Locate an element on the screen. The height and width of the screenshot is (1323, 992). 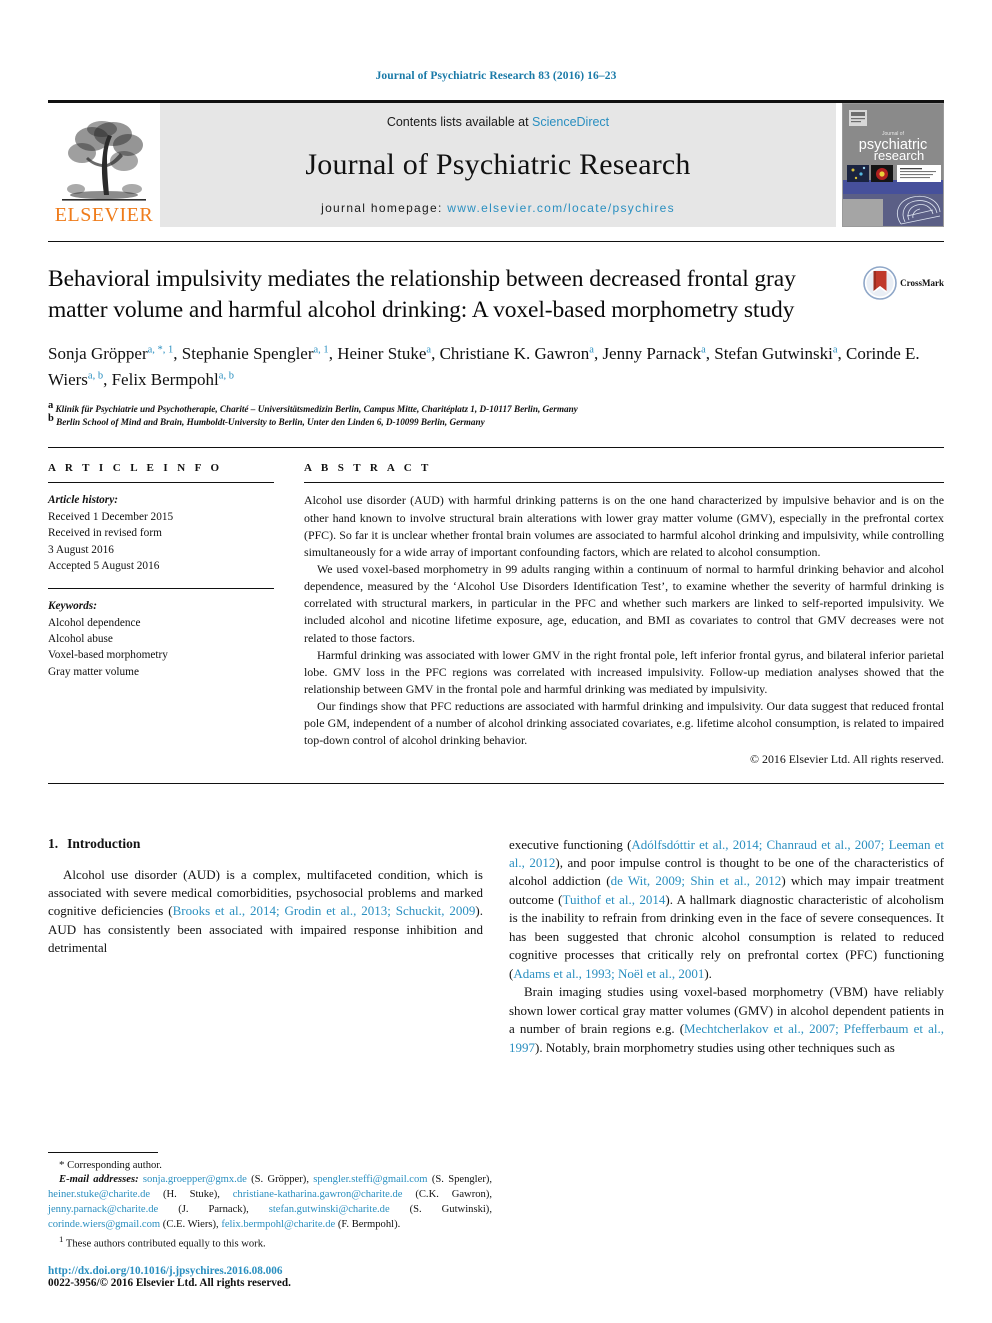
crossmark-badge: CrossMark is located at coordinates (892, 294).